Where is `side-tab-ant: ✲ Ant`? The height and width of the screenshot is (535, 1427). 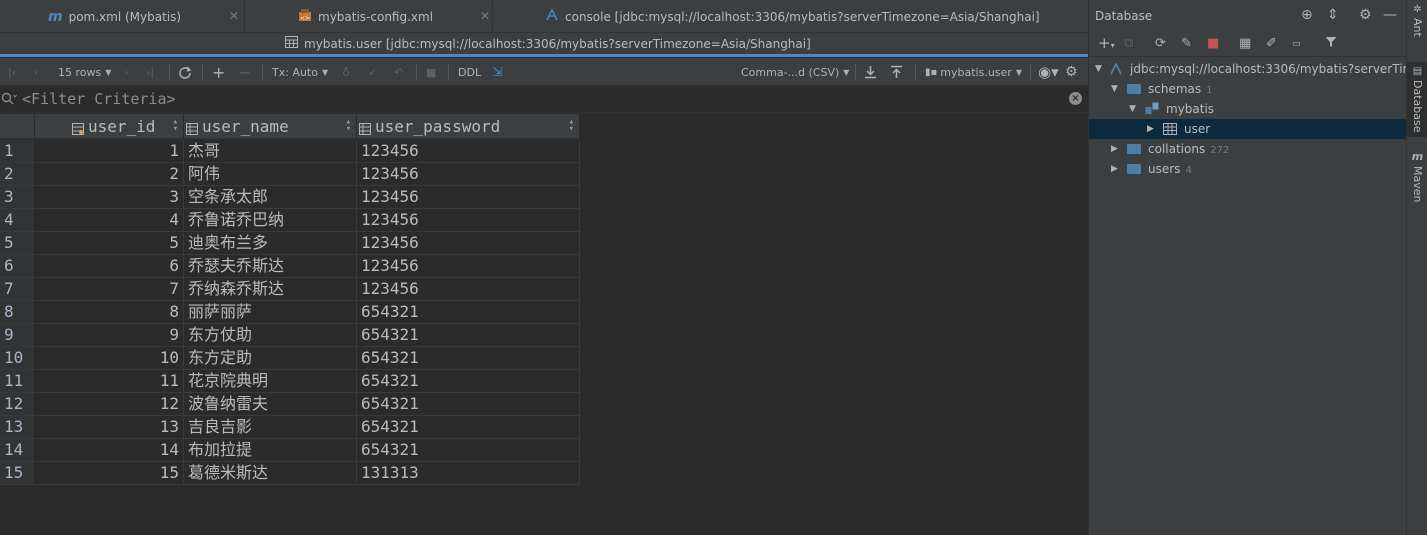
side-tab-ant: ✲ Ant is located at coordinates (1417, 20).